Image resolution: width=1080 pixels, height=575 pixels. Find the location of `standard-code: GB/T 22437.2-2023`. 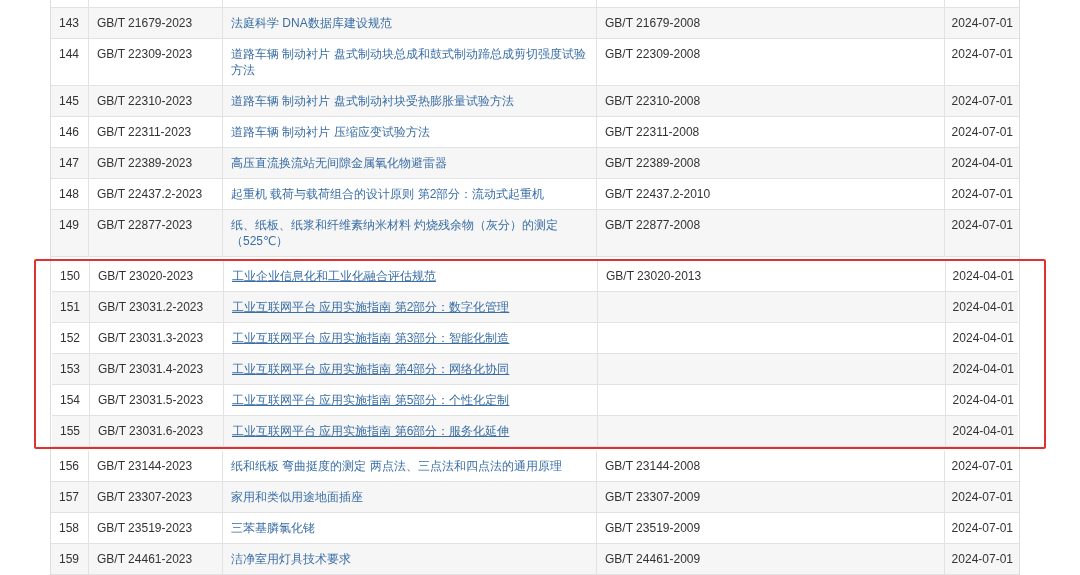

standard-code: GB/T 22437.2-2023 is located at coordinates (150, 194).